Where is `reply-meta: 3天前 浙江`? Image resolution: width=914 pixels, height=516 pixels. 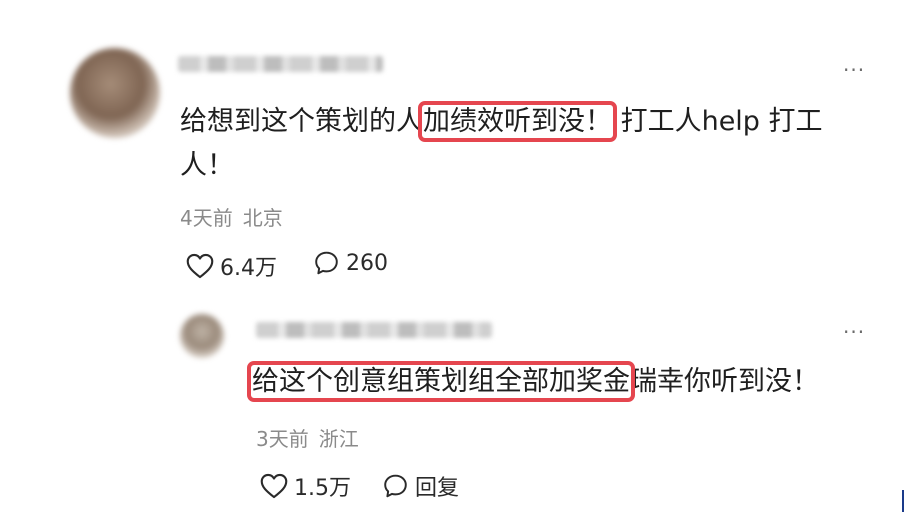 reply-meta: 3天前 浙江 is located at coordinates (307, 437).